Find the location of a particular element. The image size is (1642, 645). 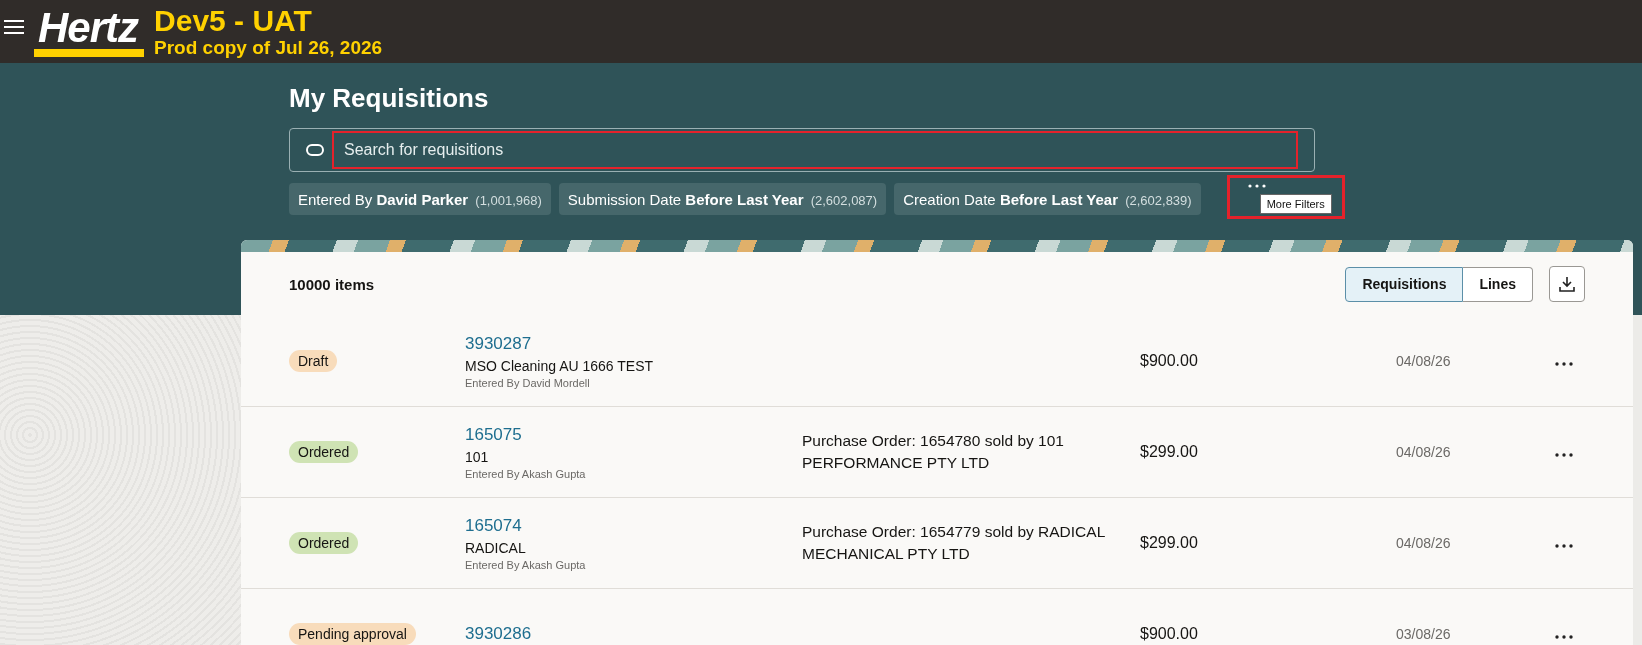

entered-by: Entered By David Mordell is located at coordinates (527, 382).